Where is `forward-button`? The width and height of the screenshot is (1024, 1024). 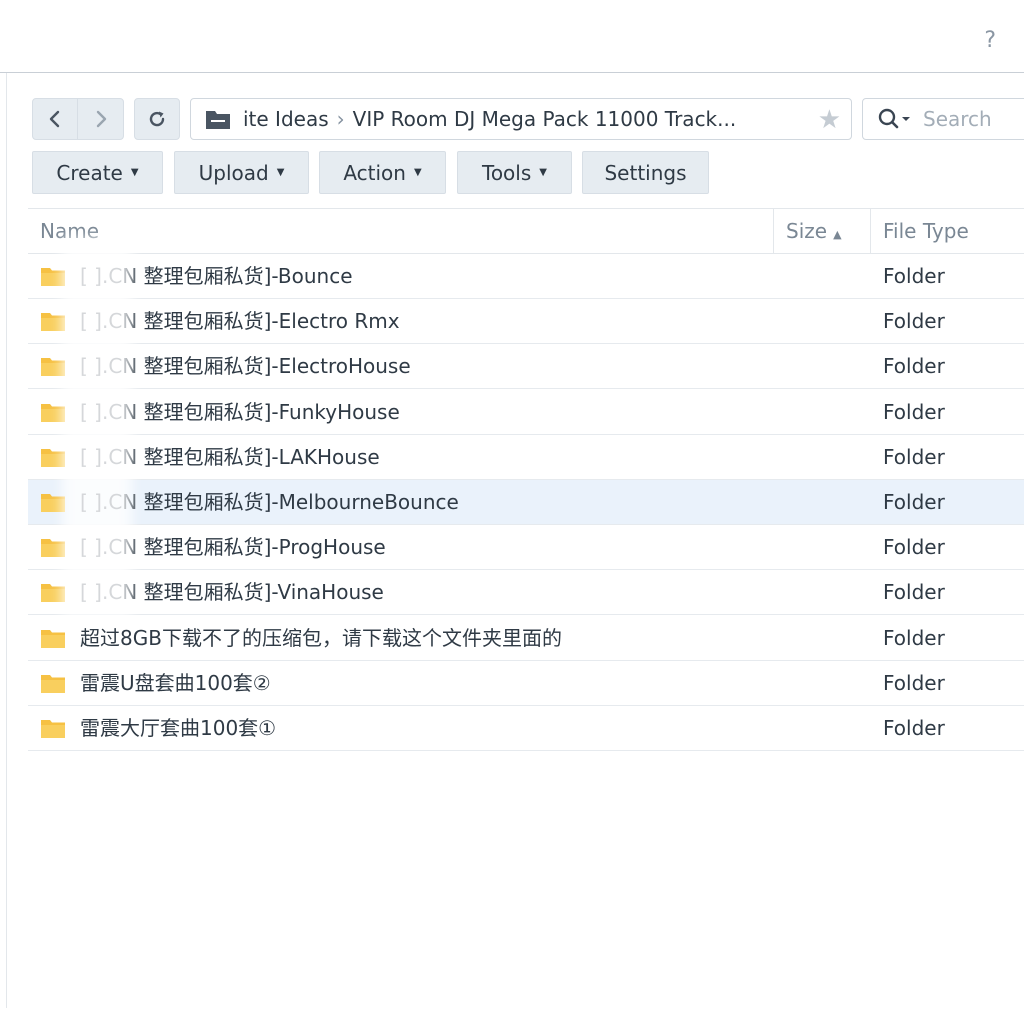
forward-button is located at coordinates (100, 119).